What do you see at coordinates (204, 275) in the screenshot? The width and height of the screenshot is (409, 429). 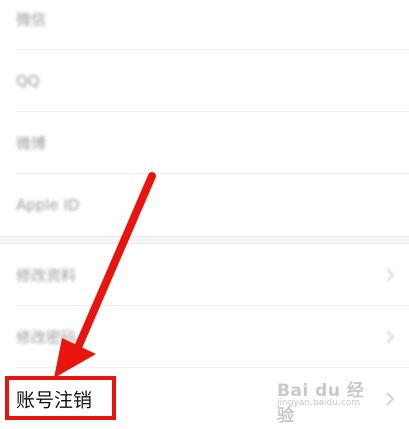 I see `edit-profile-row: 修改资料` at bounding box center [204, 275].